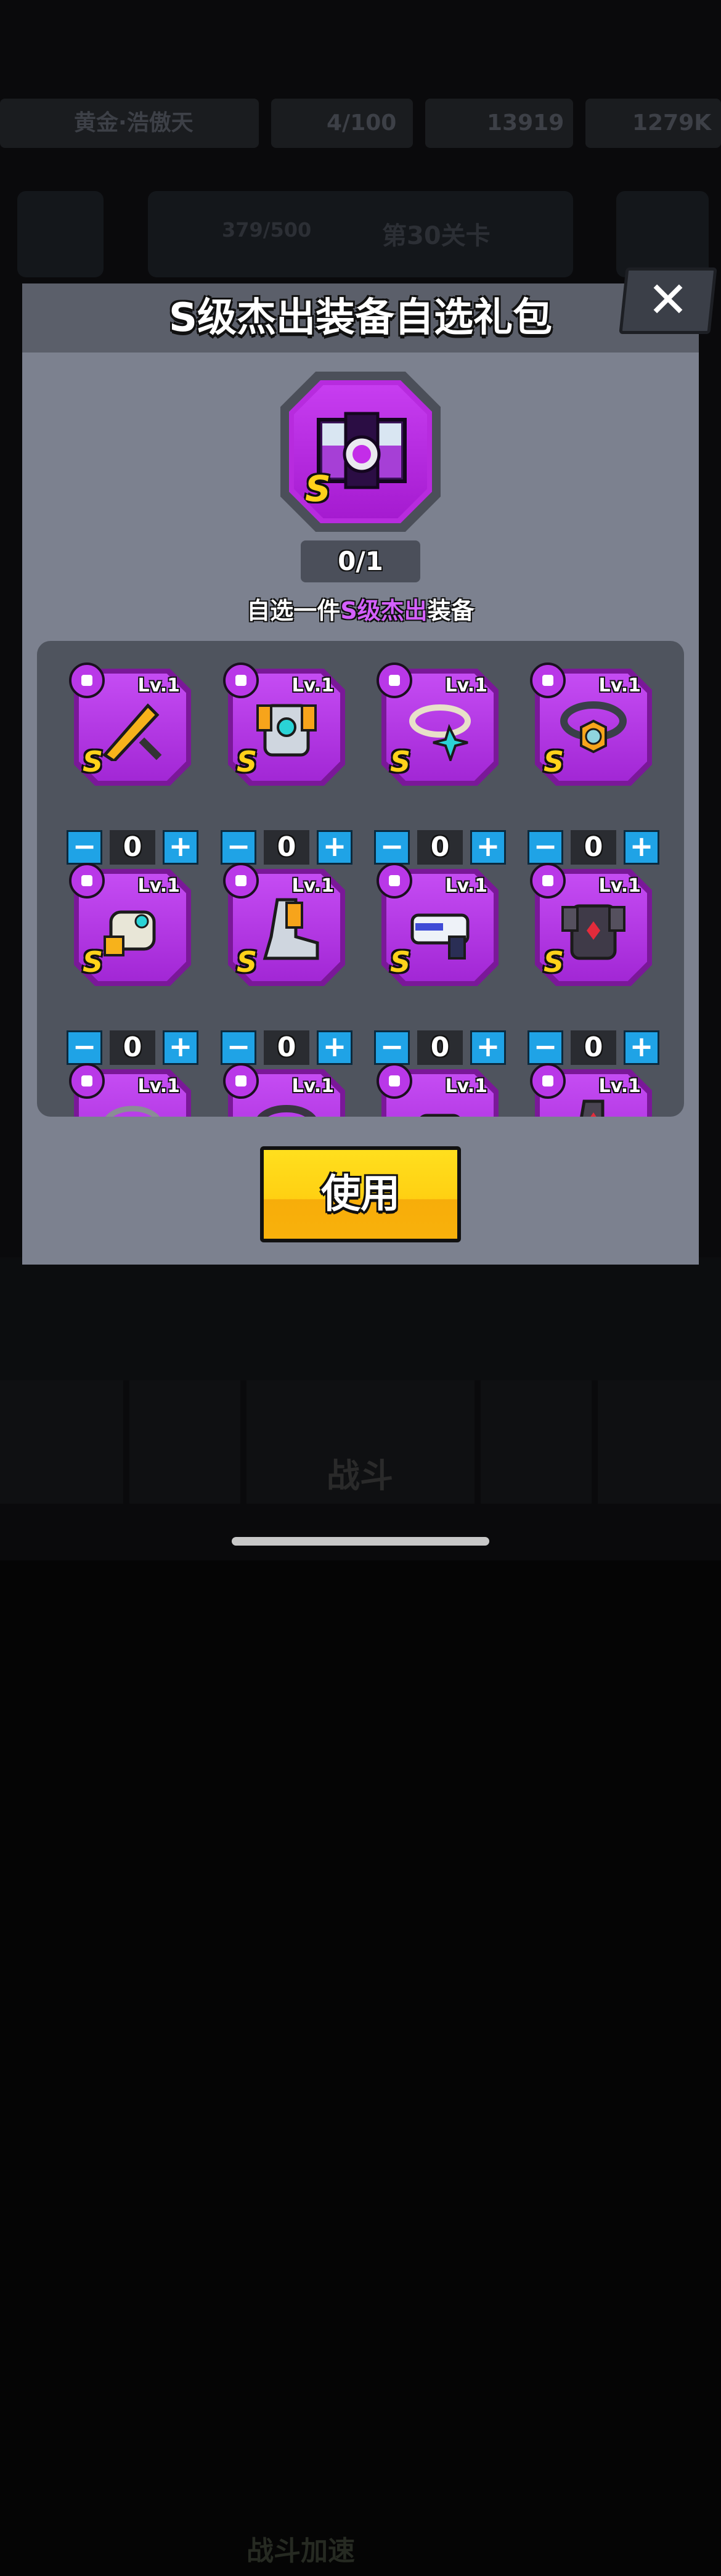  What do you see at coordinates (525, 123) in the screenshot?
I see `gems-value: 13919` at bounding box center [525, 123].